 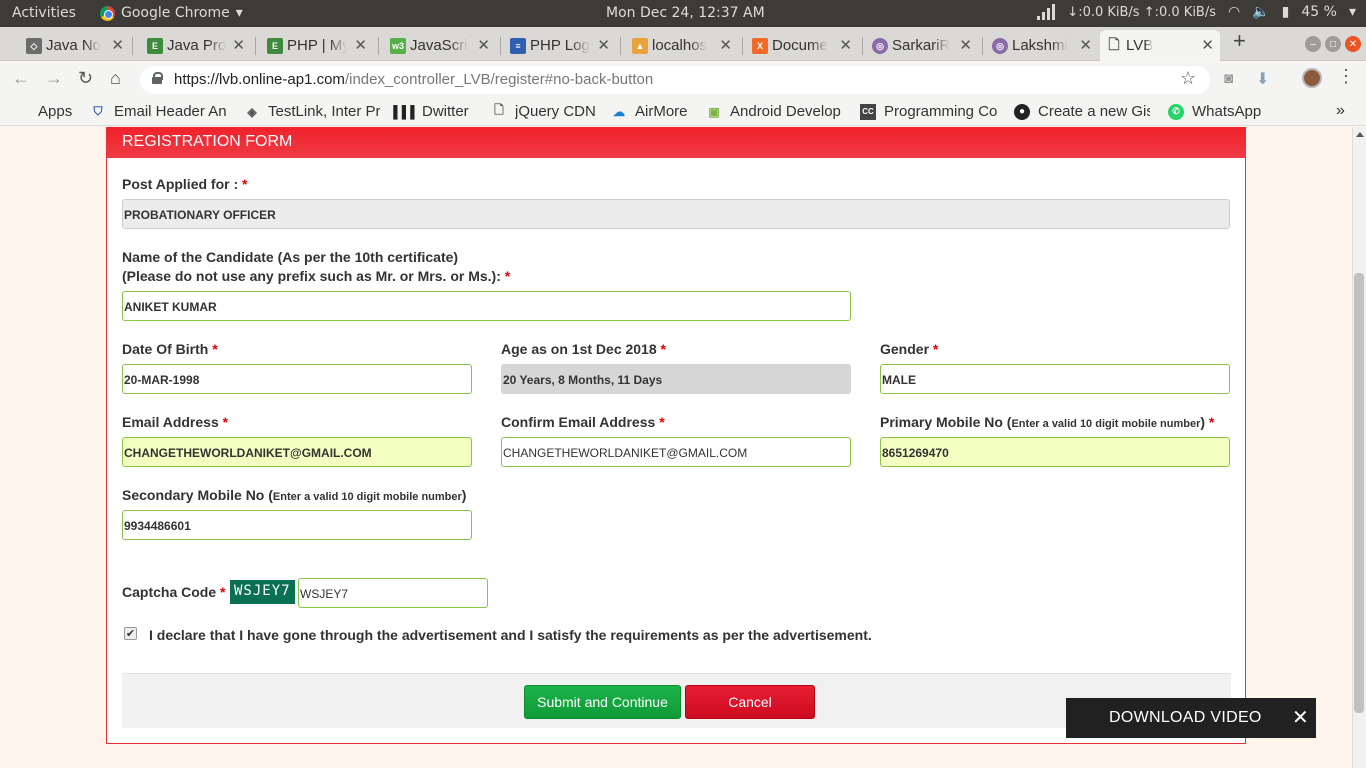 What do you see at coordinates (1082, 111) in the screenshot?
I see `bookmark-create-gist: ● Create a new Gis` at bounding box center [1082, 111].